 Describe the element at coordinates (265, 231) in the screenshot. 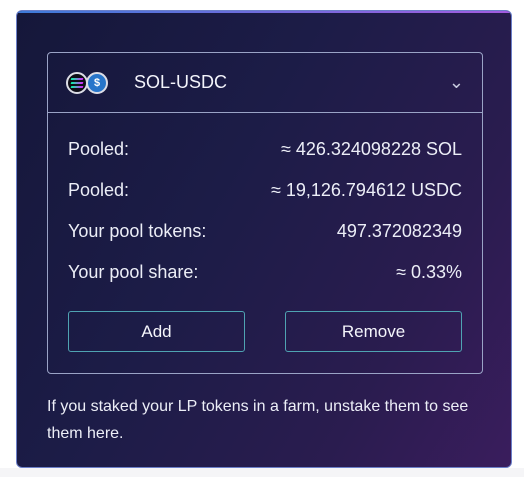

I see `pool-tokens-row: Your pool tokens: 497.372082349` at that location.